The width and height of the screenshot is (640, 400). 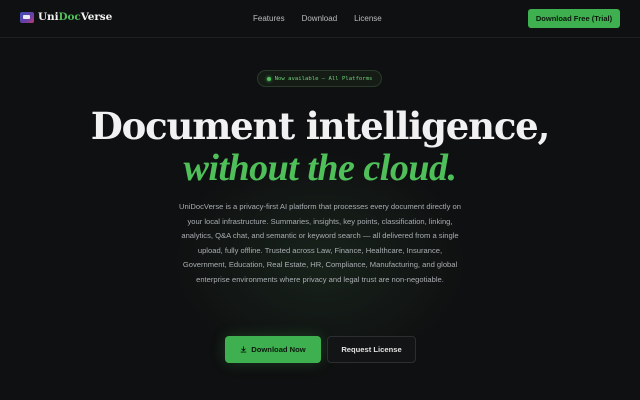 I want to click on brand-suffix: Verse, so click(x=96, y=17).